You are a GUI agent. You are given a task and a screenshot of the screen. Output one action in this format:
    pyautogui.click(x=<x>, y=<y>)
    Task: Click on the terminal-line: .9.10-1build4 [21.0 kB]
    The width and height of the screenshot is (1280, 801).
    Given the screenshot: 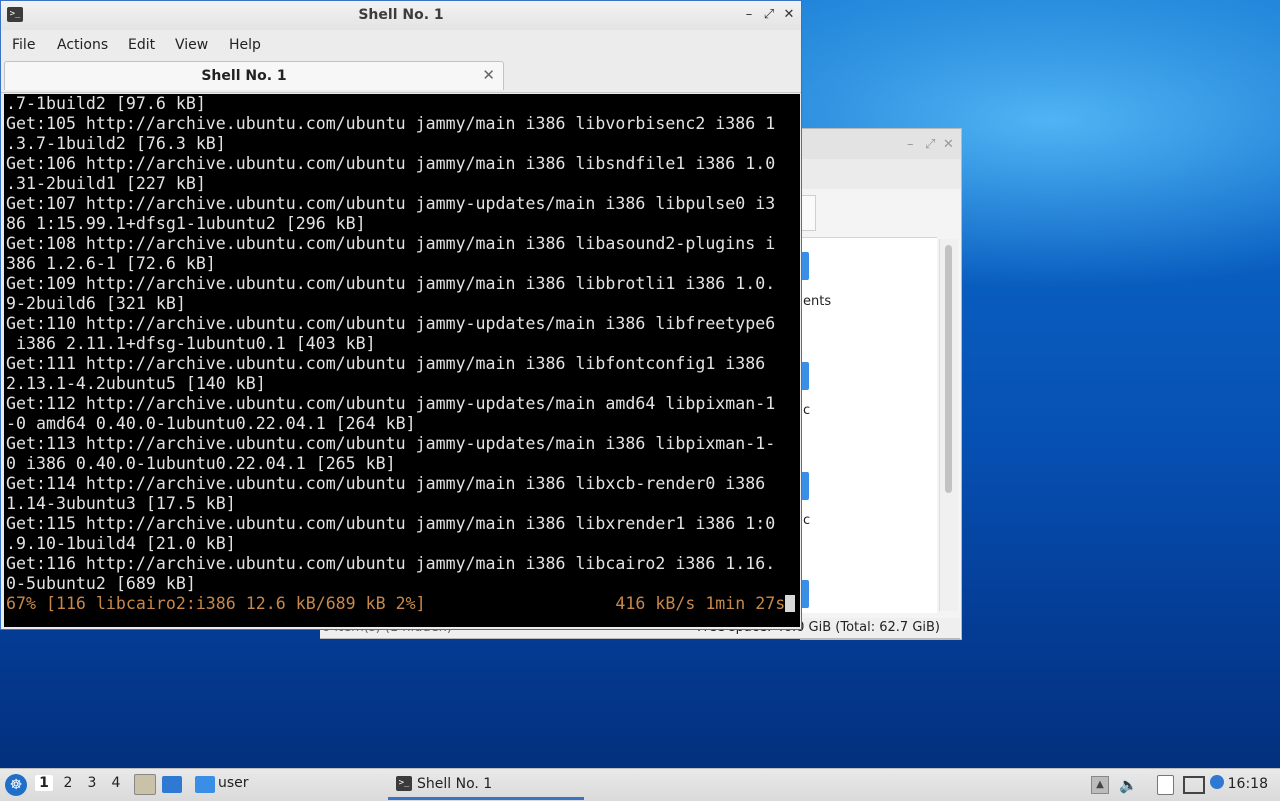 What is the action you would take?
    pyautogui.click(x=121, y=543)
    